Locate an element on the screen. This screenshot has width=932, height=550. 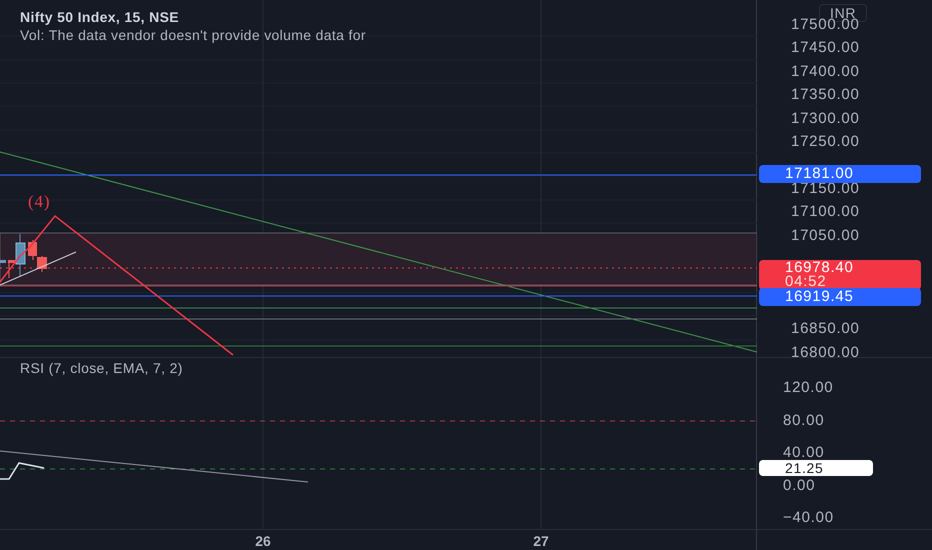
price-level-label: 16919.45 is located at coordinates (840, 297).